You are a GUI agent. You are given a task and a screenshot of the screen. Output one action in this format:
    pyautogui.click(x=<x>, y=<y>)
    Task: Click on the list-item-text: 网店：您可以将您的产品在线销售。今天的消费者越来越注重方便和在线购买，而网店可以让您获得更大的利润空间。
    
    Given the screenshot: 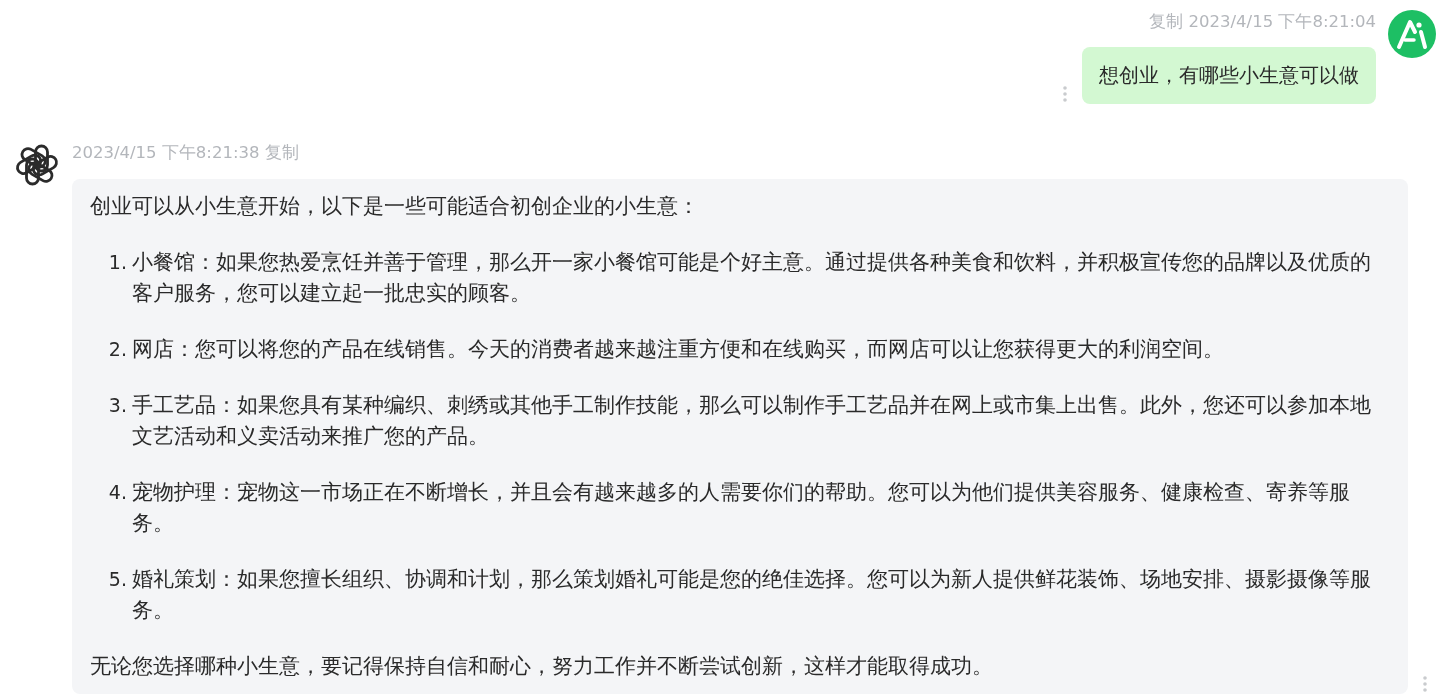 What is the action you would take?
    pyautogui.click(x=678, y=349)
    